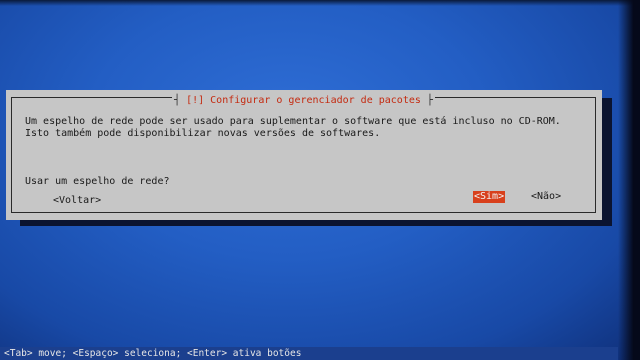 The width and height of the screenshot is (640, 360). What do you see at coordinates (546, 197) in the screenshot?
I see `no-button: <Não>` at bounding box center [546, 197].